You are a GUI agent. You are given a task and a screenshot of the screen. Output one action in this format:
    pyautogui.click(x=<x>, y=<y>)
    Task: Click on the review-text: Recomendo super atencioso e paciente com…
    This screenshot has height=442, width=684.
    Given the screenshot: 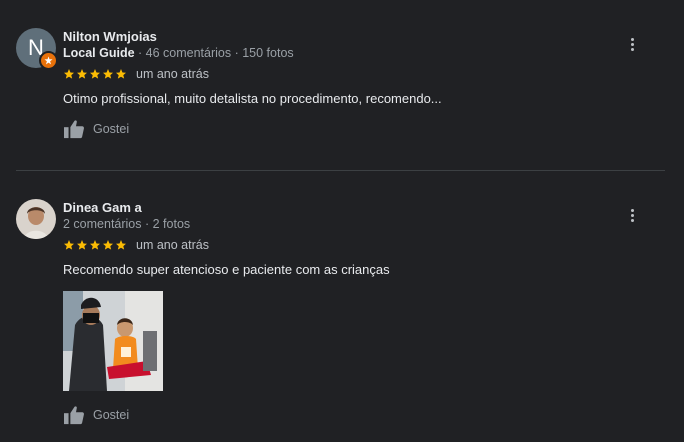 What is the action you would take?
    pyautogui.click(x=226, y=269)
    